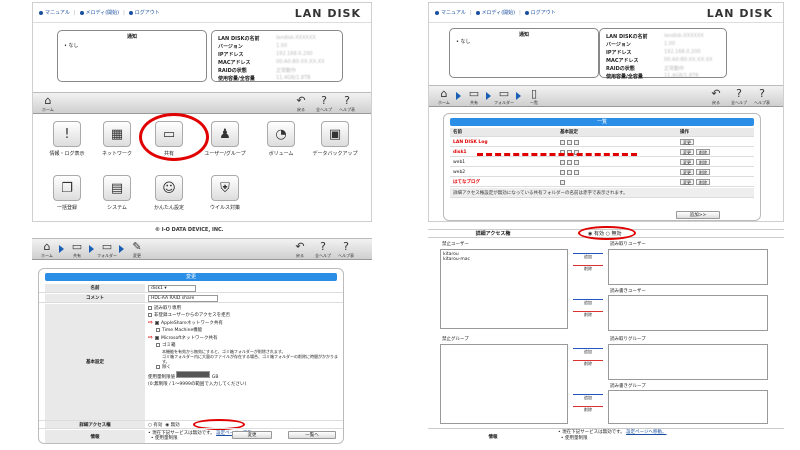 This screenshot has width=800, height=450. I want to click on info-label-mac: MACアドレス, so click(622, 60).